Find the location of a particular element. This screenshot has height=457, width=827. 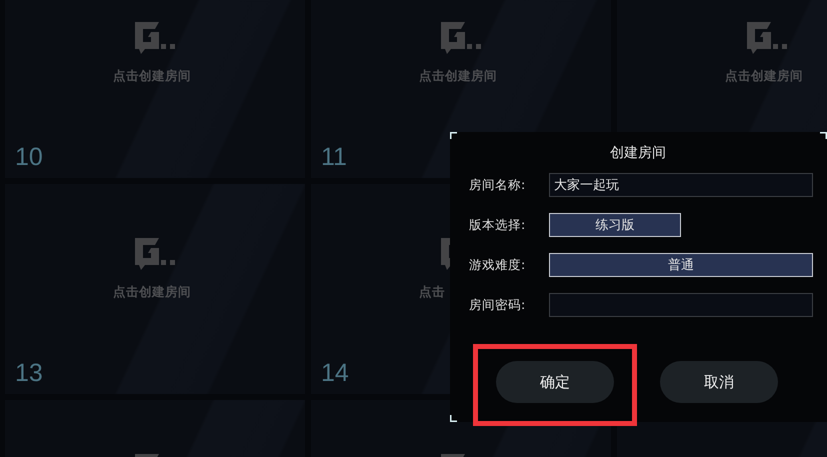

room-number: 13 is located at coordinates (29, 373).